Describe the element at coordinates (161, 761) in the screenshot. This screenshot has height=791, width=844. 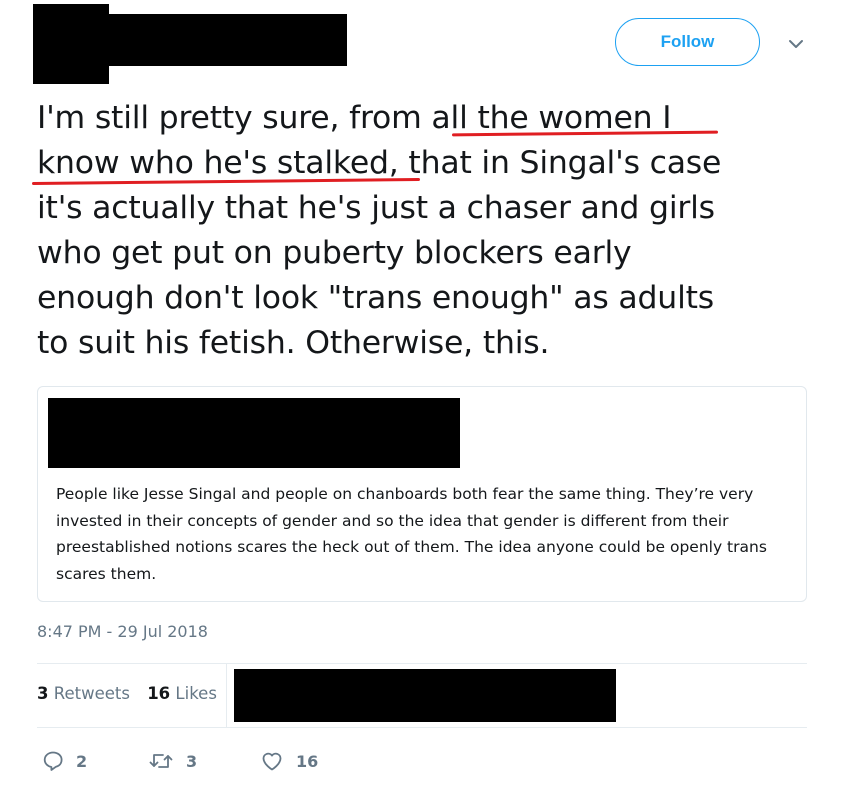
I see `retweet-icon` at that location.